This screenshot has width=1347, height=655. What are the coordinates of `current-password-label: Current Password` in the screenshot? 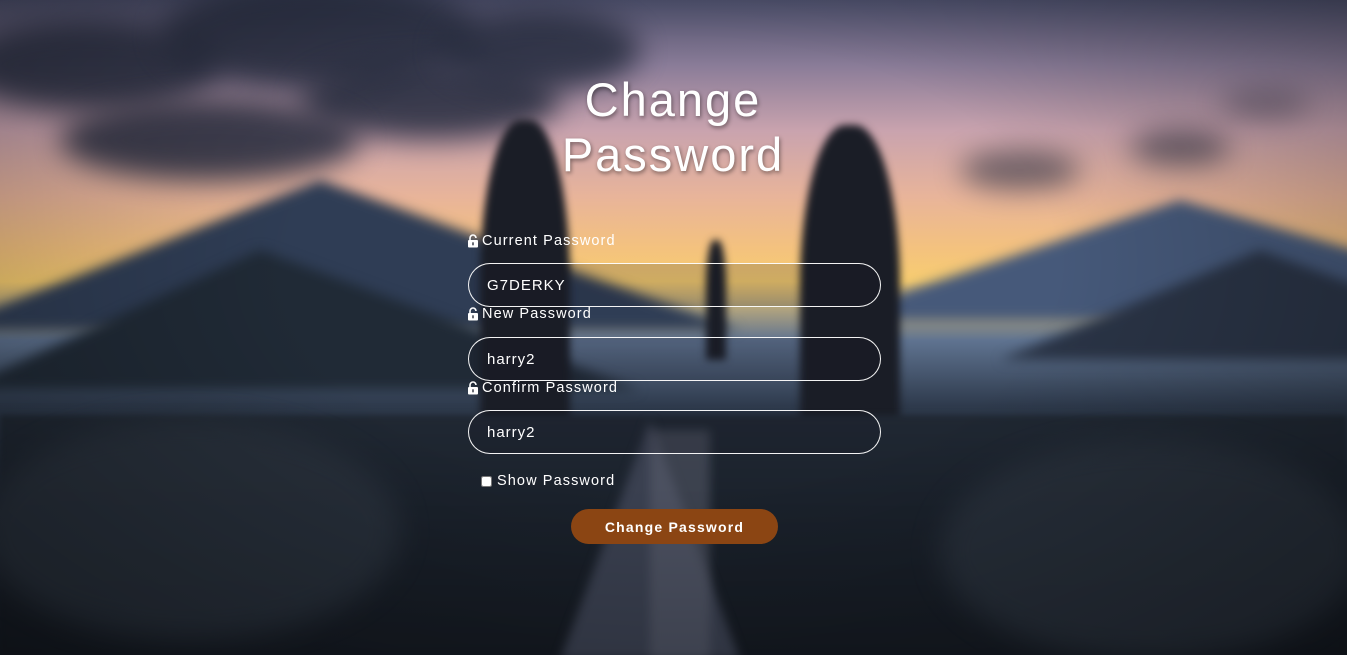 It's located at (541, 241).